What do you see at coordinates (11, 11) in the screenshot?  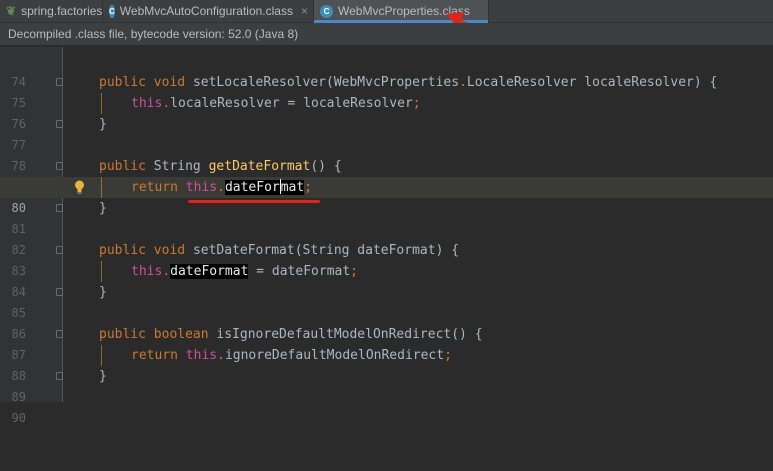 I see `leaf-icon: ❦` at bounding box center [11, 11].